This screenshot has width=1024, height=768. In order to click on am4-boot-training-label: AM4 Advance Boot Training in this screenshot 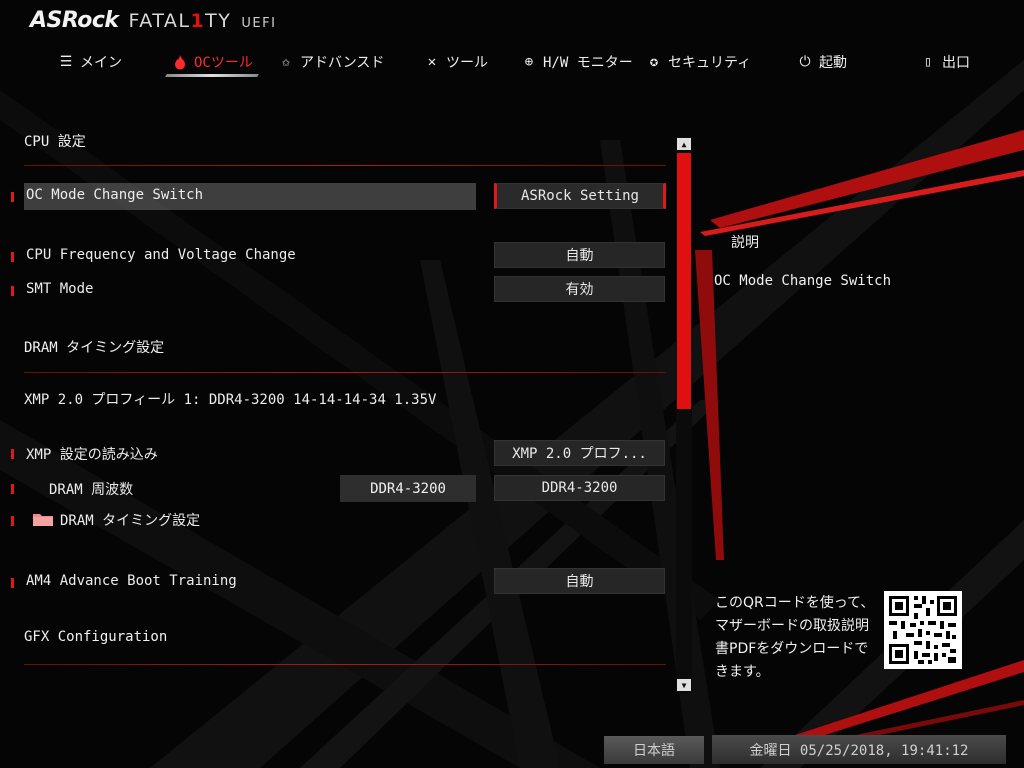, I will do `click(131, 581)`.